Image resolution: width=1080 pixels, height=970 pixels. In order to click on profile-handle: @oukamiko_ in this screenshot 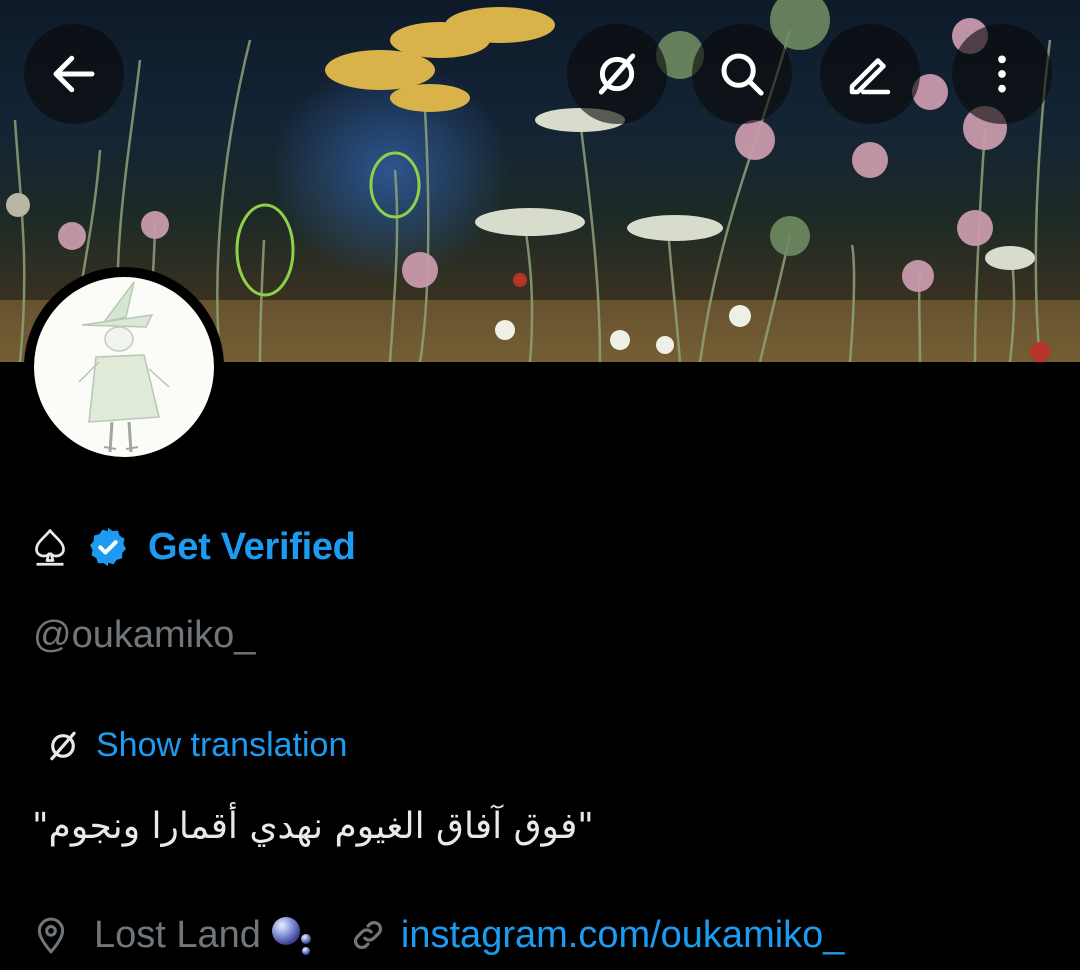, I will do `click(144, 635)`.